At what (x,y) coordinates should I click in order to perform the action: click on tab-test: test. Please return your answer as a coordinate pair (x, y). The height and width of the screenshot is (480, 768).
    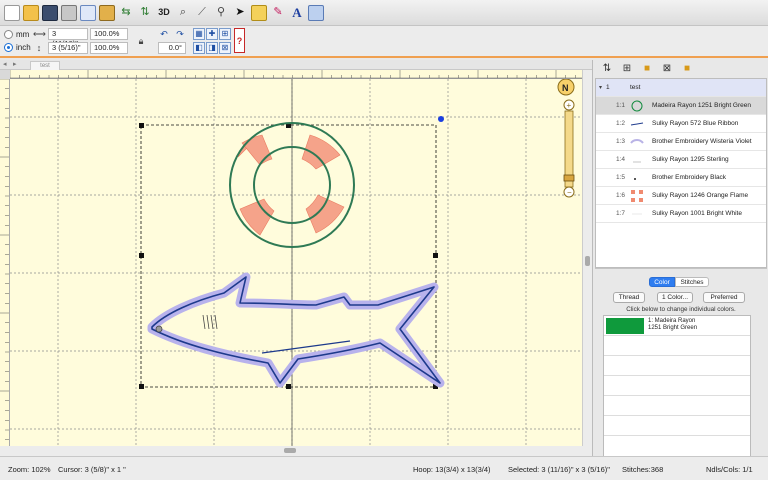
    Looking at the image, I should click on (45, 65).